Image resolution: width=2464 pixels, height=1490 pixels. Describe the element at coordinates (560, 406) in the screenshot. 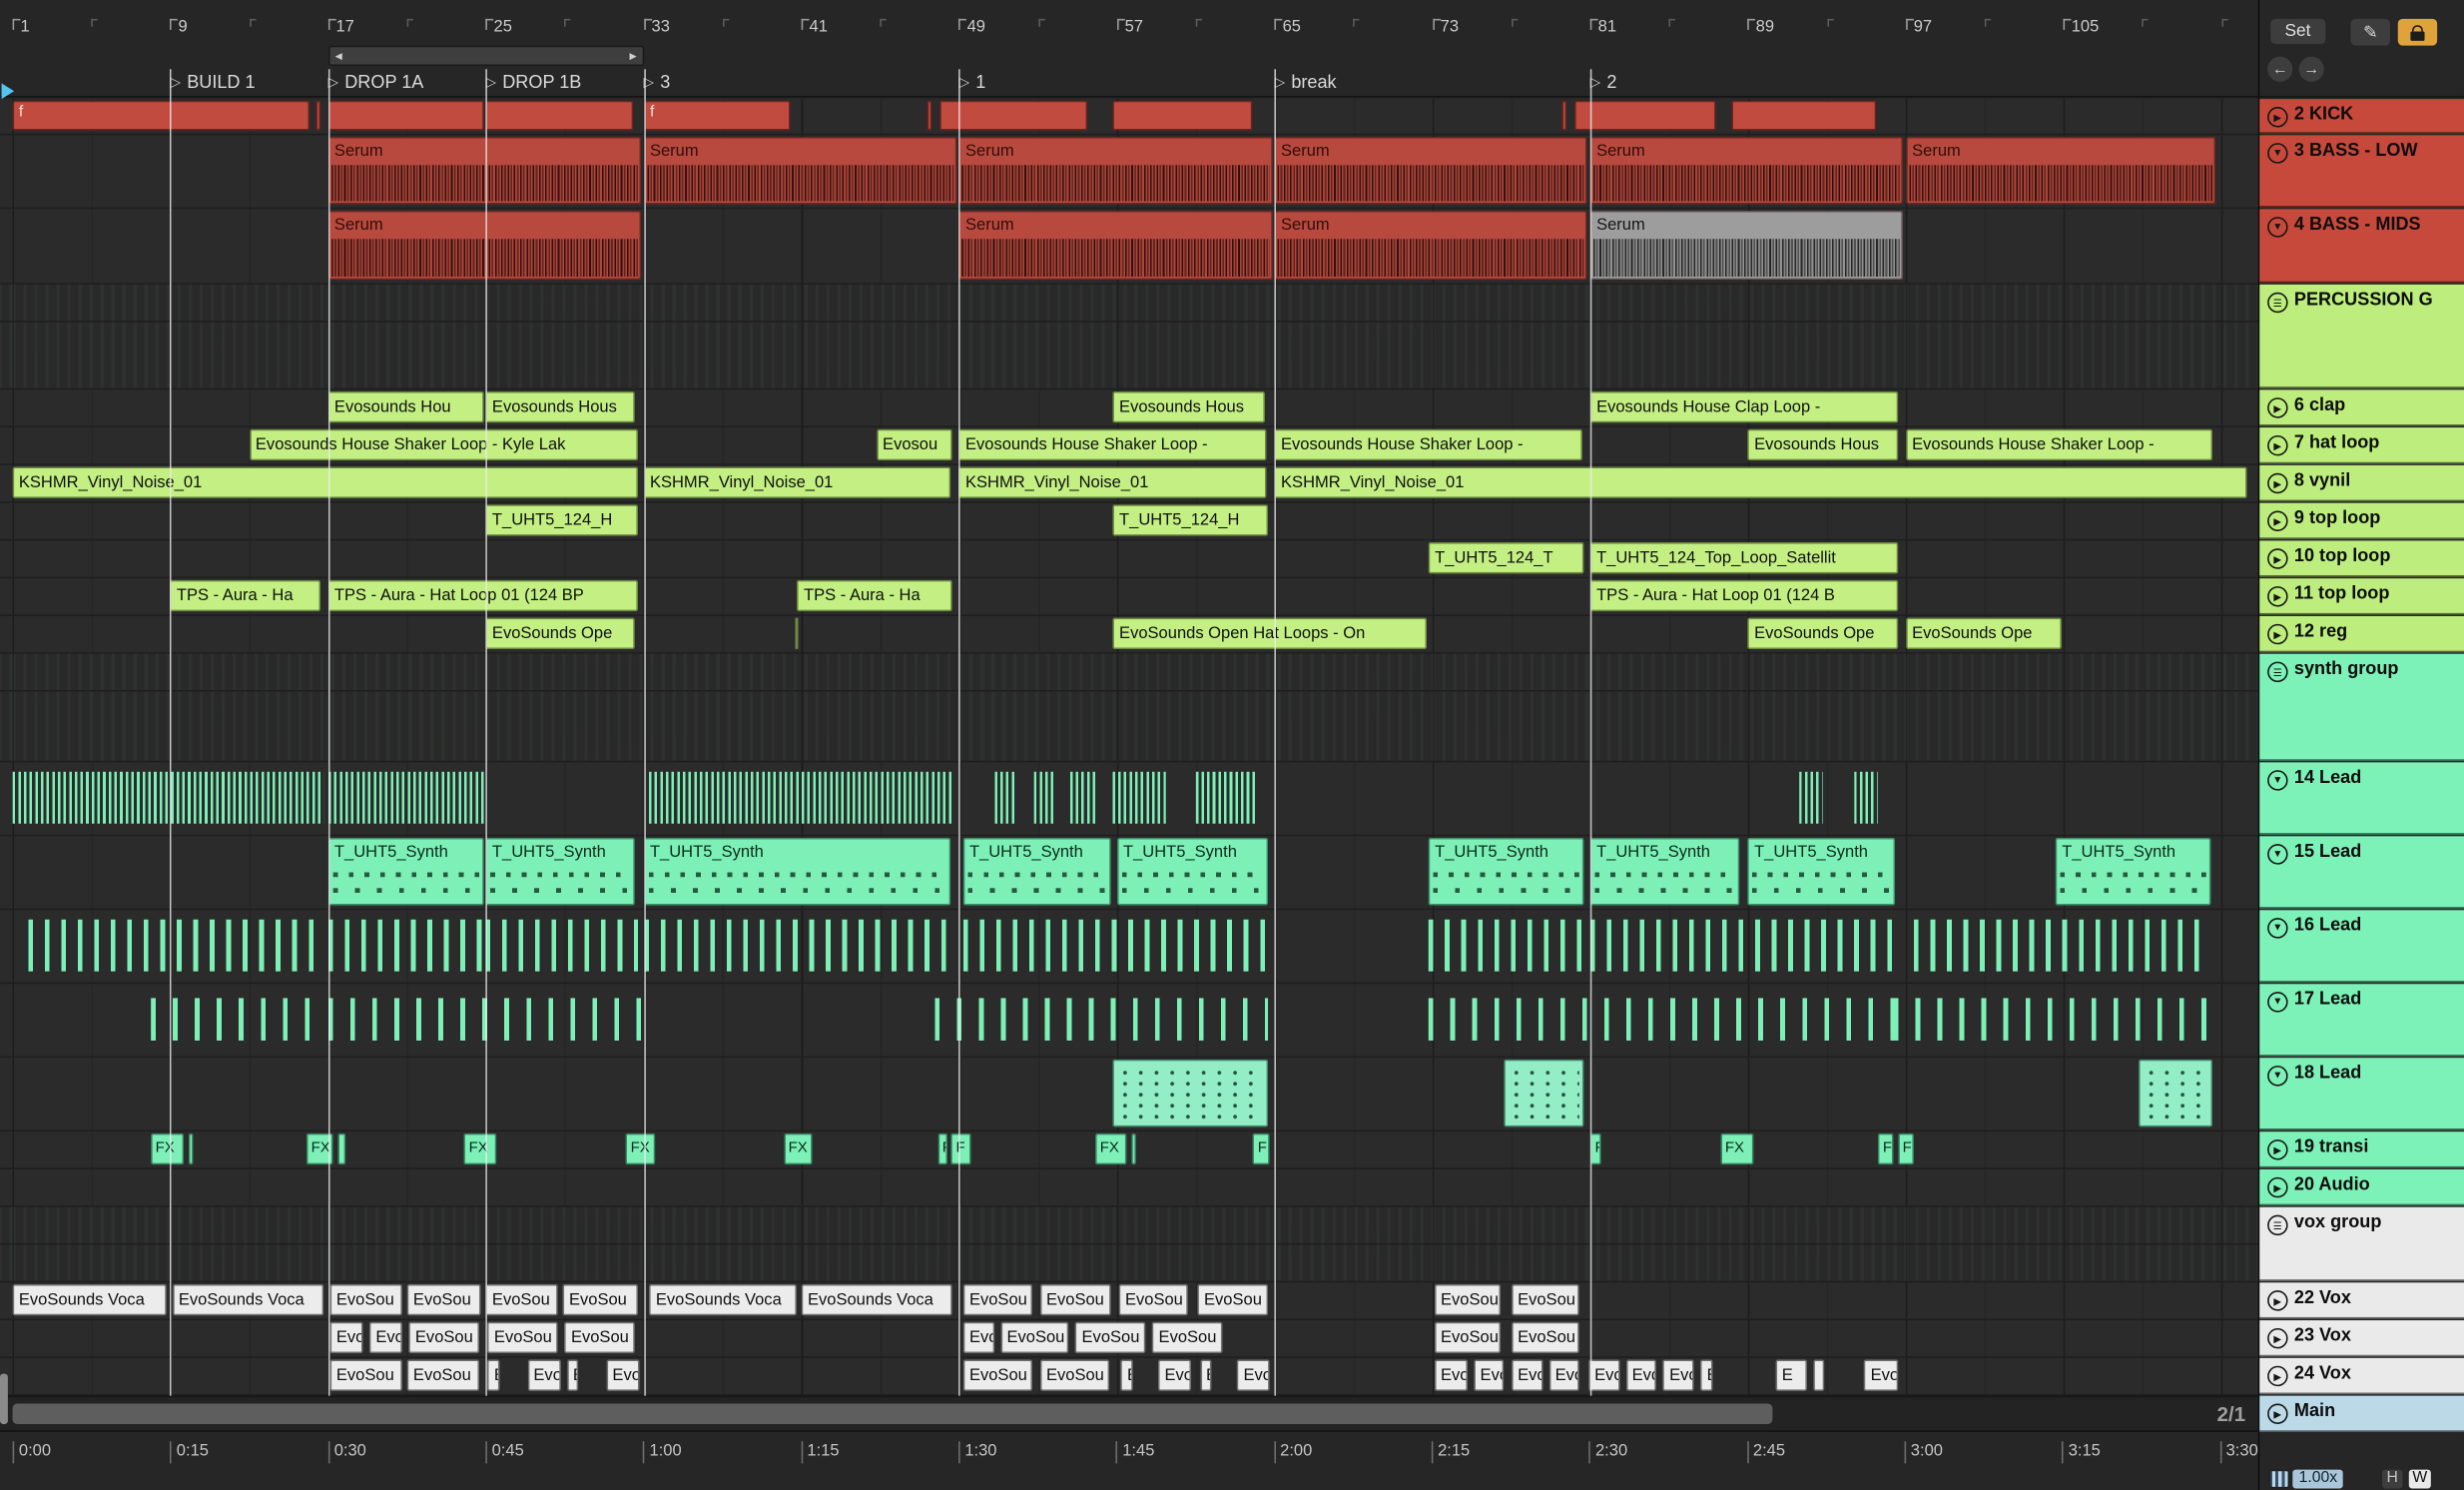

I see `clip-clap: Evosounds Hous` at that location.